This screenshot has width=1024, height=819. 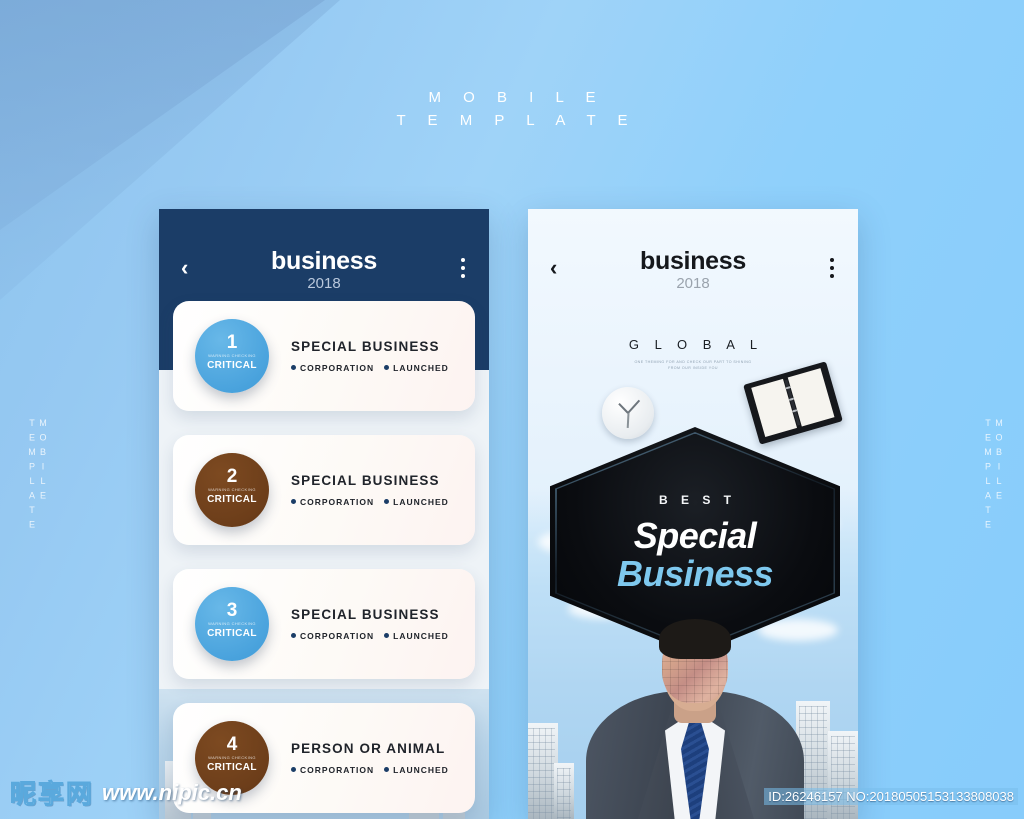 What do you see at coordinates (324, 283) in the screenshot?
I see `left-header-subtitle: 2018` at bounding box center [324, 283].